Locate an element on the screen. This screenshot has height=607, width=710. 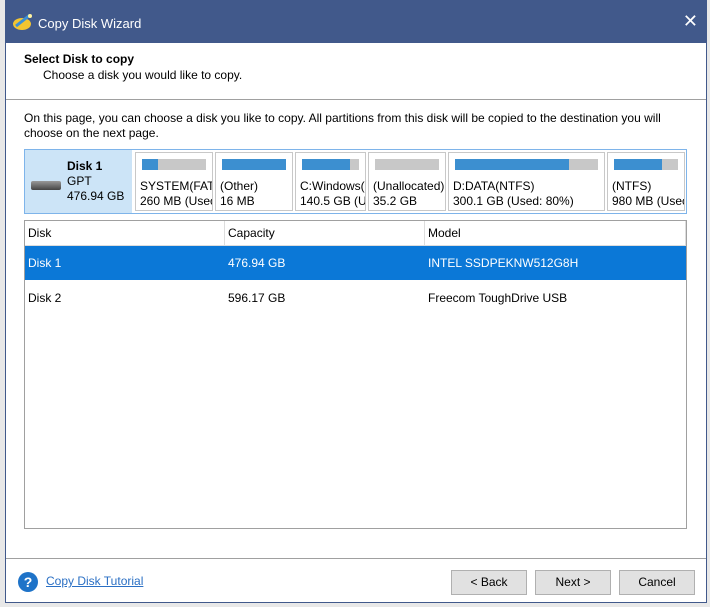
partition-label: (NTFS) is located at coordinates (632, 186).